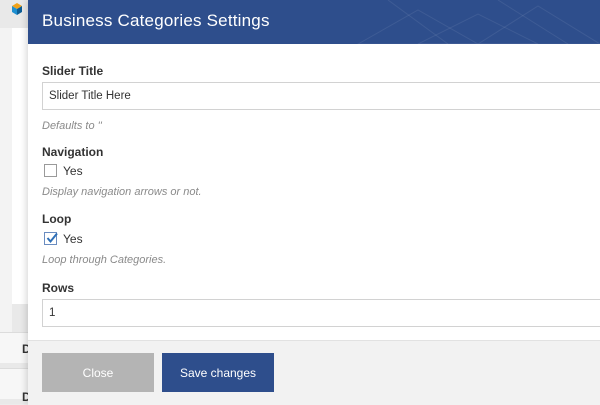 Image resolution: width=600 pixels, height=405 pixels. I want to click on loop-checkbox-label: Yes, so click(73, 239).